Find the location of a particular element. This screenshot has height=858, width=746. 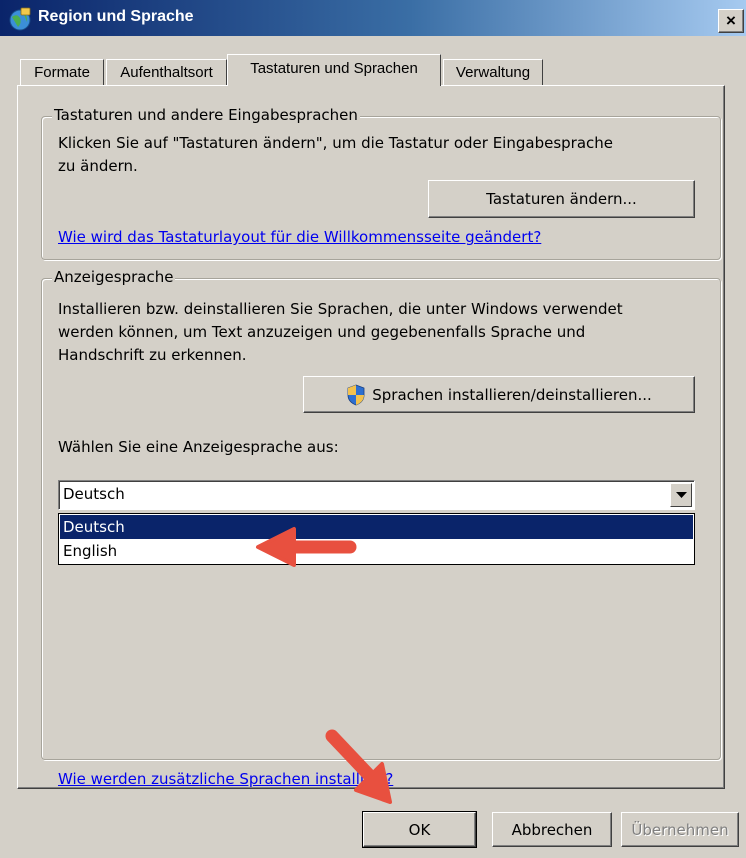

ok-button: OK is located at coordinates (419, 829).